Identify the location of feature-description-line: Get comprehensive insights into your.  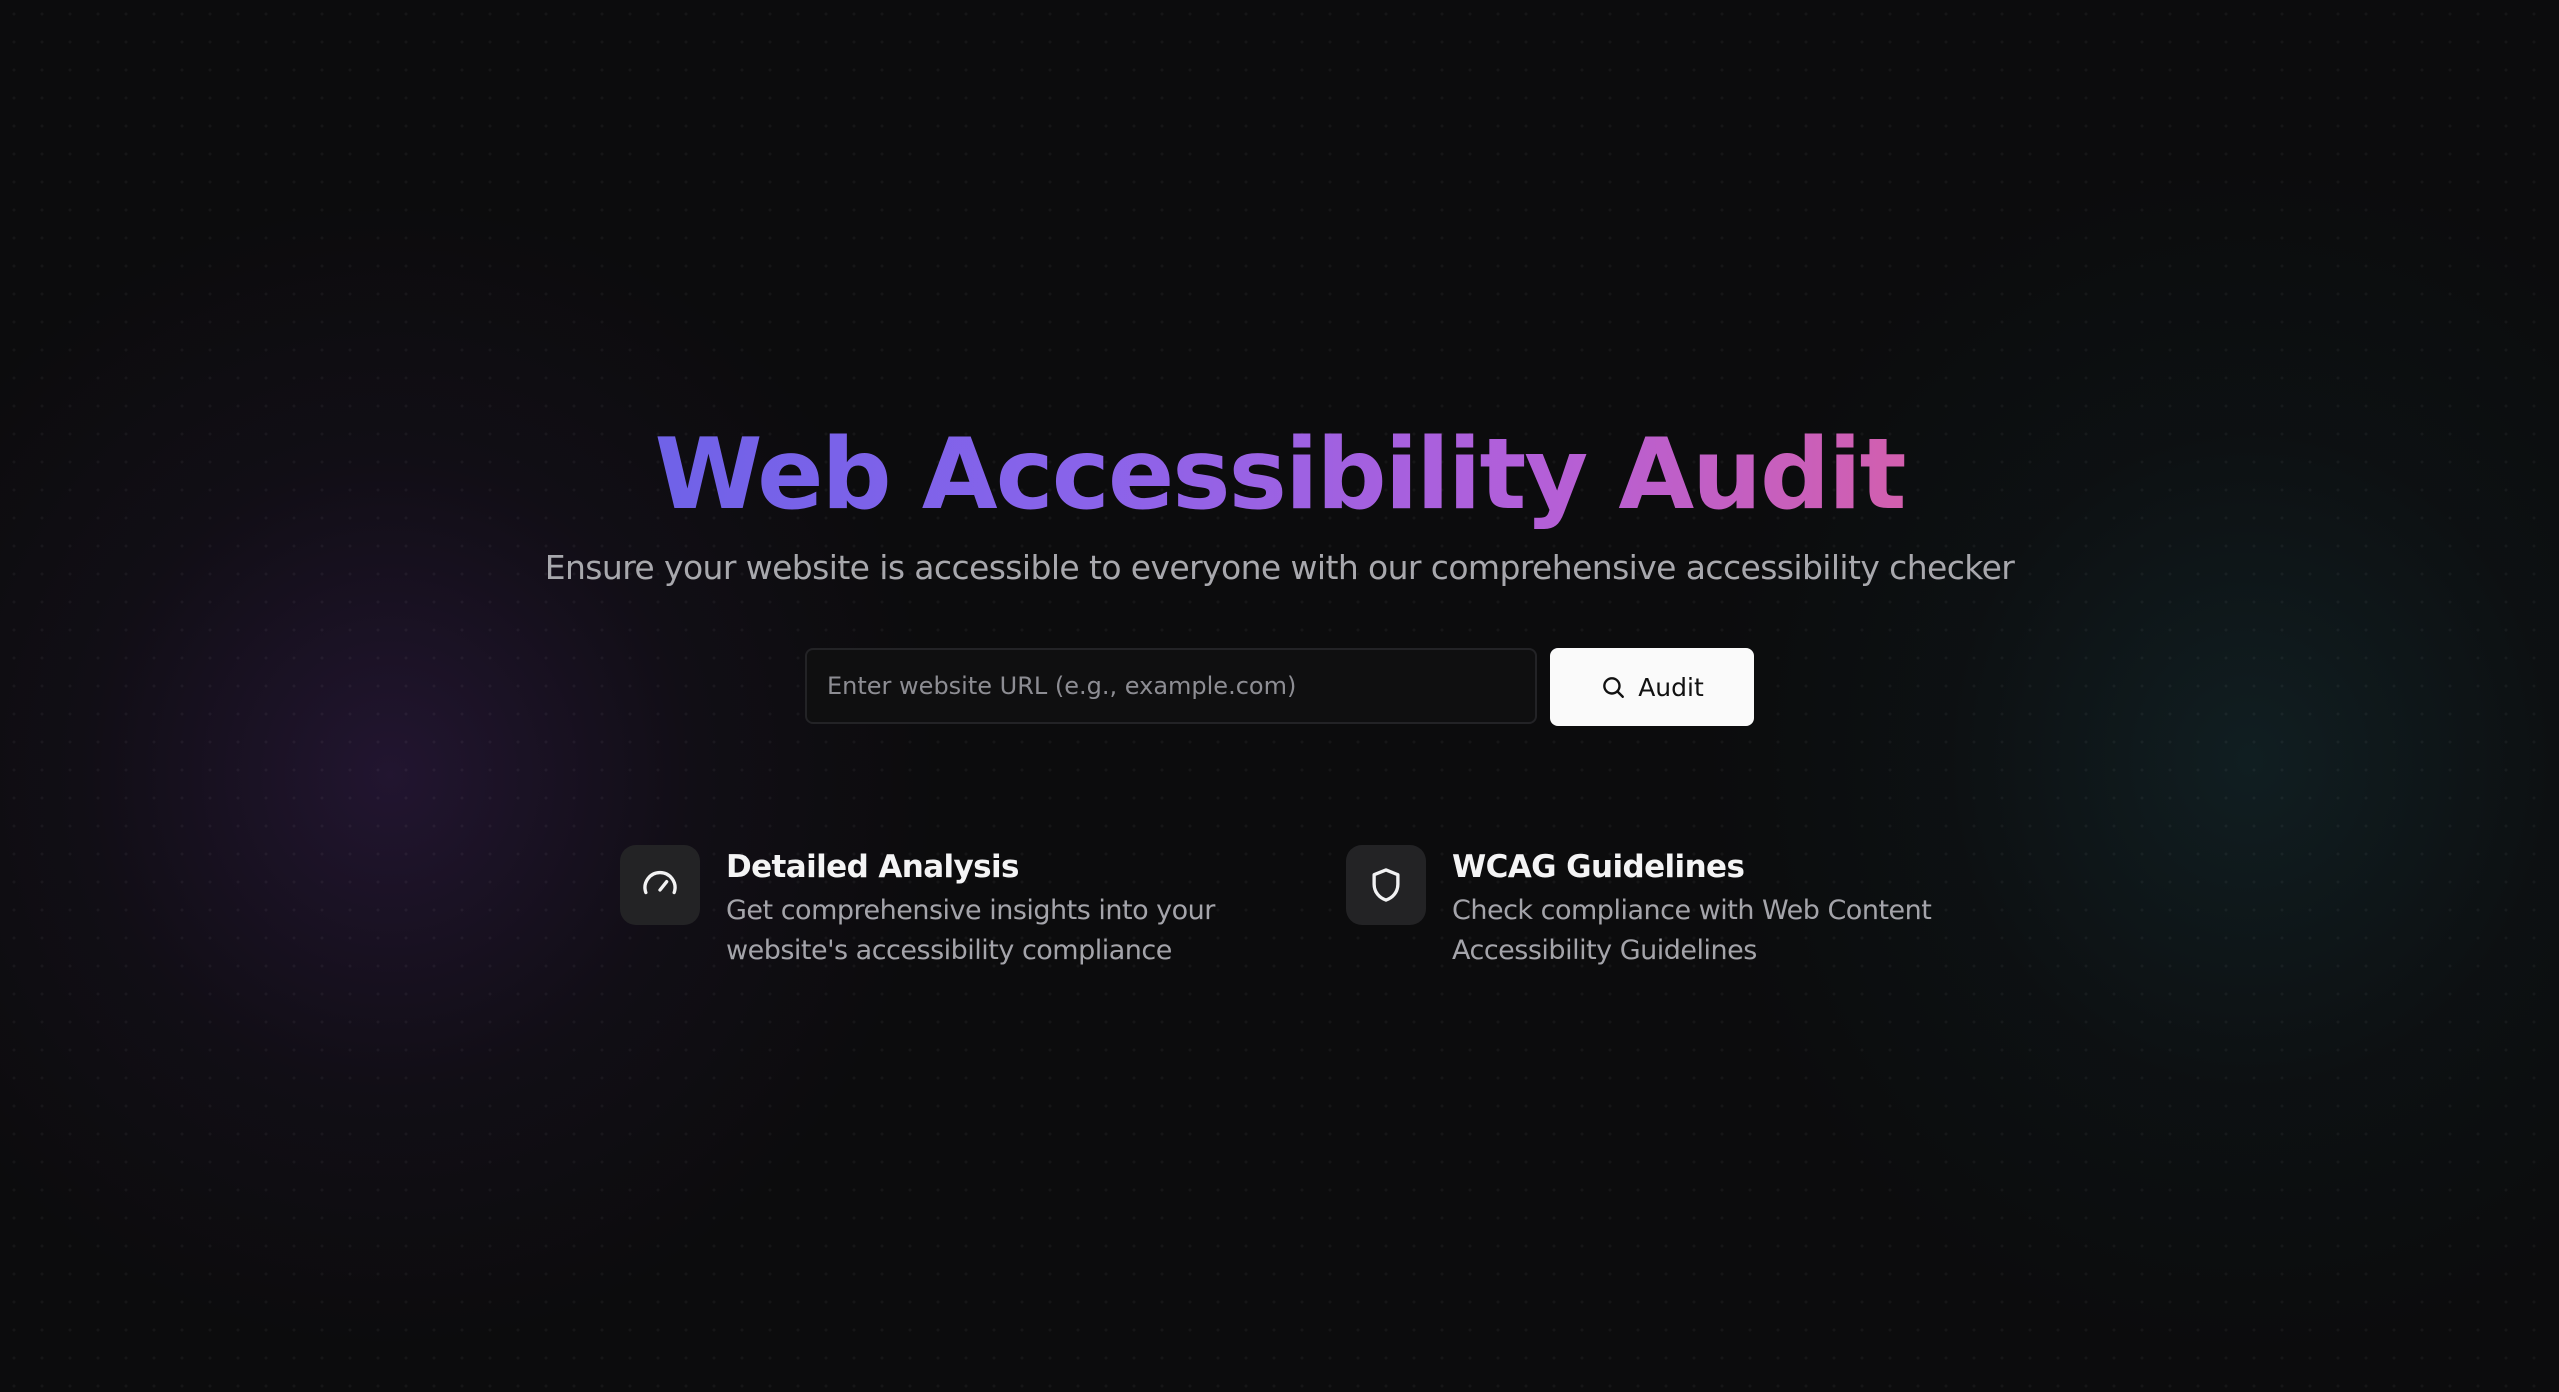
(970, 910).